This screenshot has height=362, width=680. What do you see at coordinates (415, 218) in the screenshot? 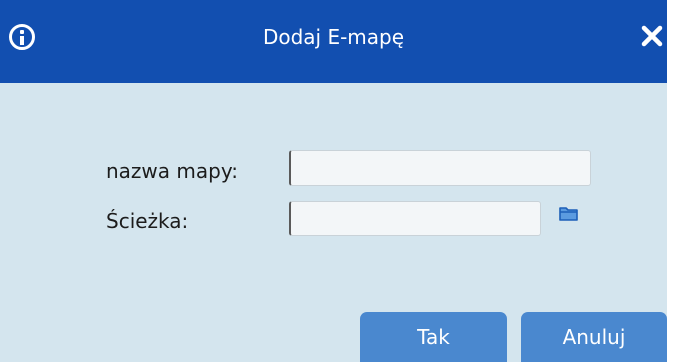
I see `path-input` at bounding box center [415, 218].